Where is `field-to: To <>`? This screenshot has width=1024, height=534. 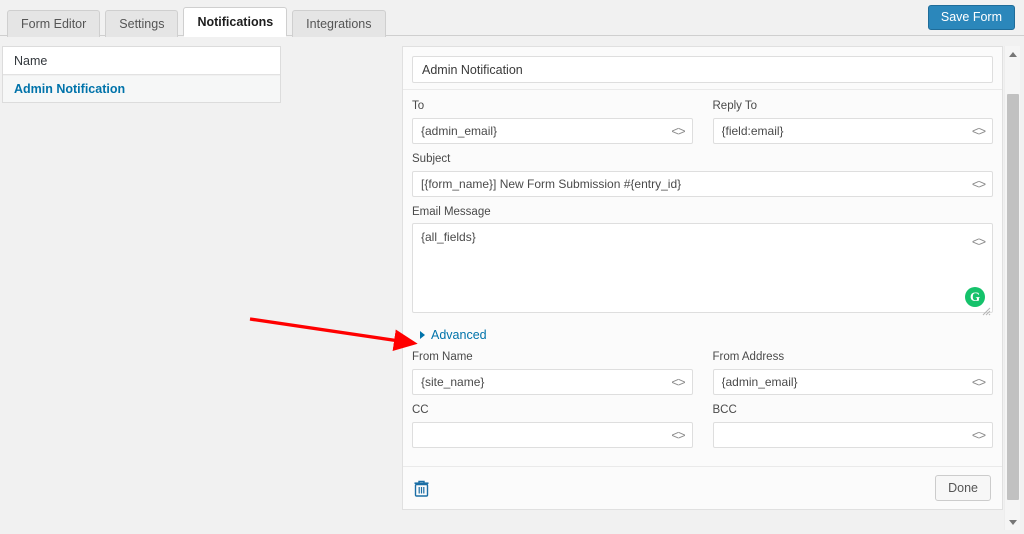
field-to: To <> is located at coordinates (552, 122).